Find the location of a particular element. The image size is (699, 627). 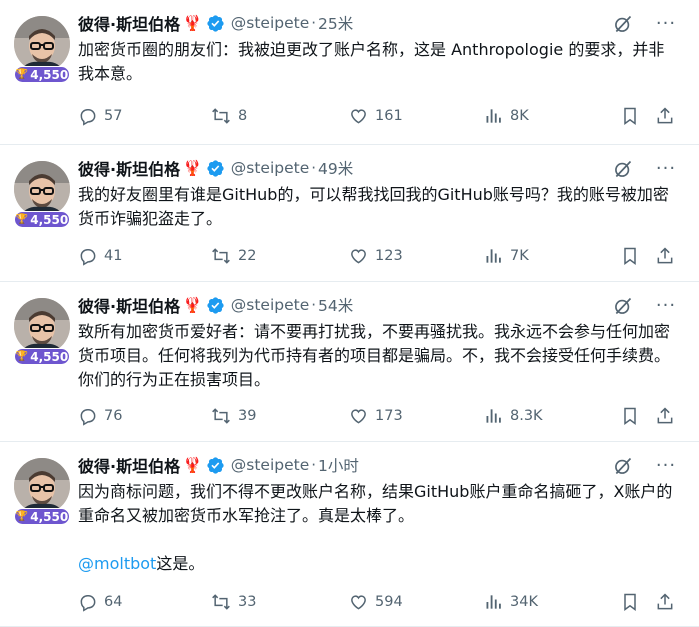

timestamp: 1小时 is located at coordinates (338, 465).